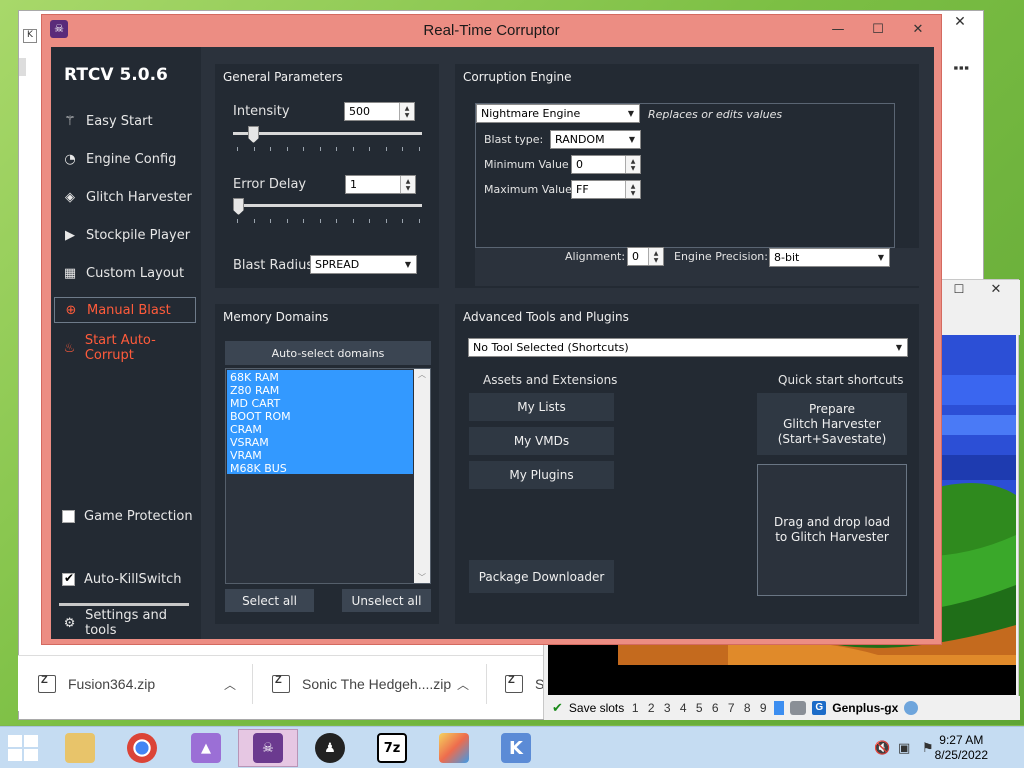  I want to click on settings-button: ⚙ Settings and tools, so click(125, 623).